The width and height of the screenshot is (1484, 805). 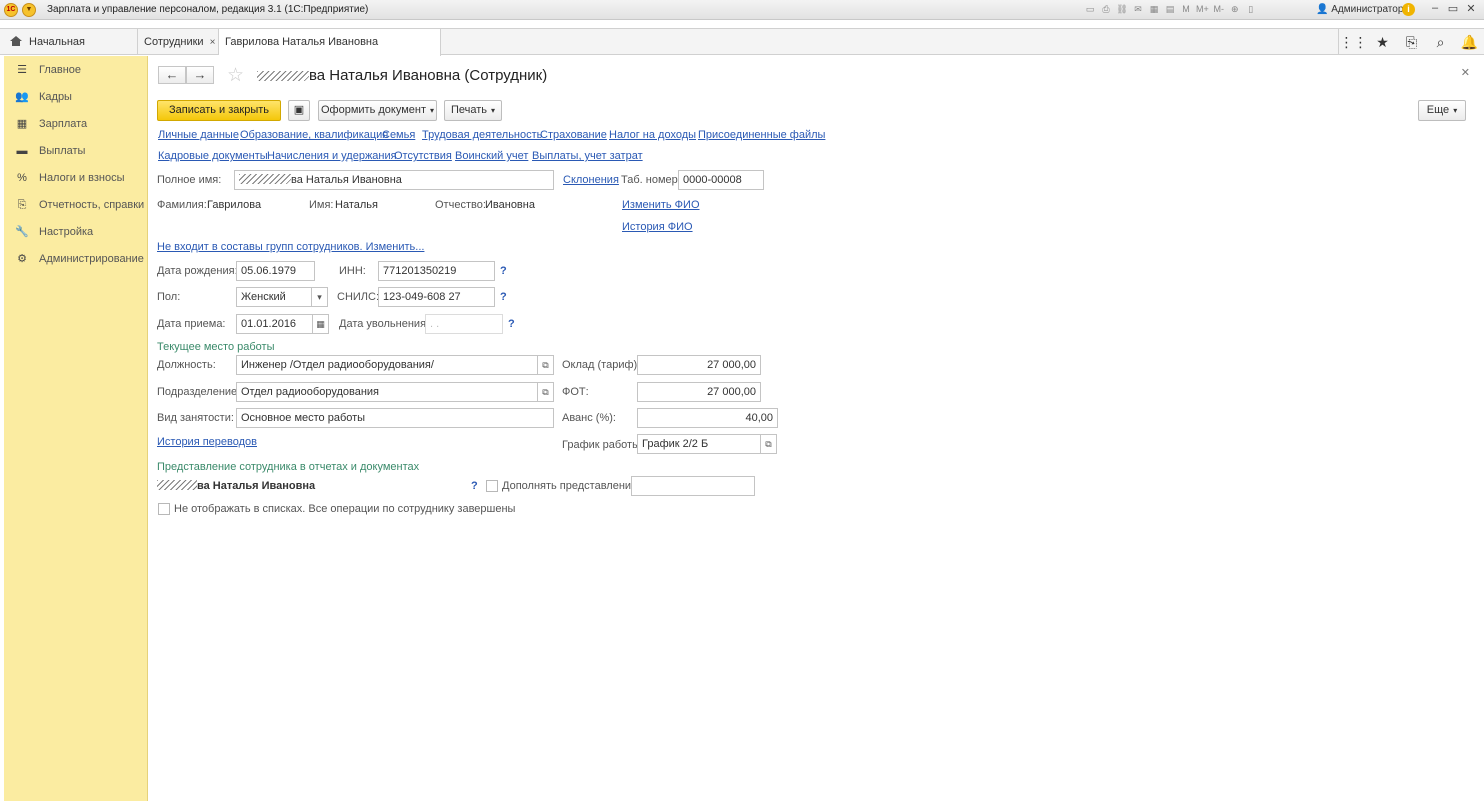 I want to click on sidebar-item-settings: 🔧 Настройка, so click(x=76, y=232).